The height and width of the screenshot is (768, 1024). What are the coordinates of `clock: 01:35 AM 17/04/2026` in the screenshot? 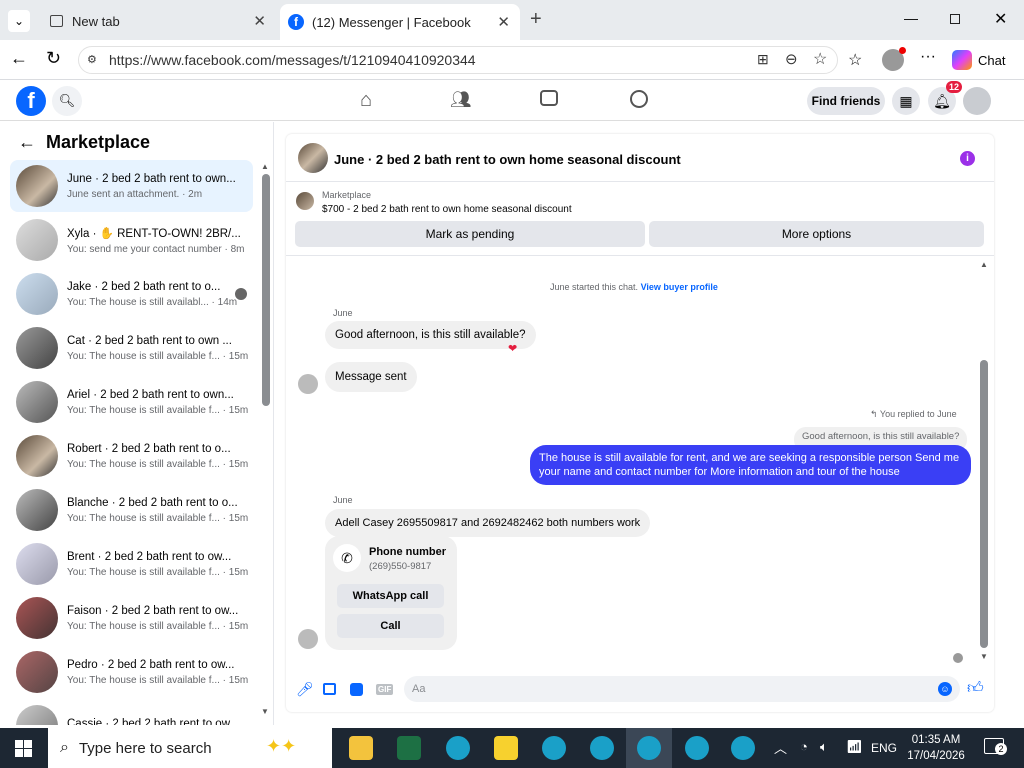 It's located at (936, 748).